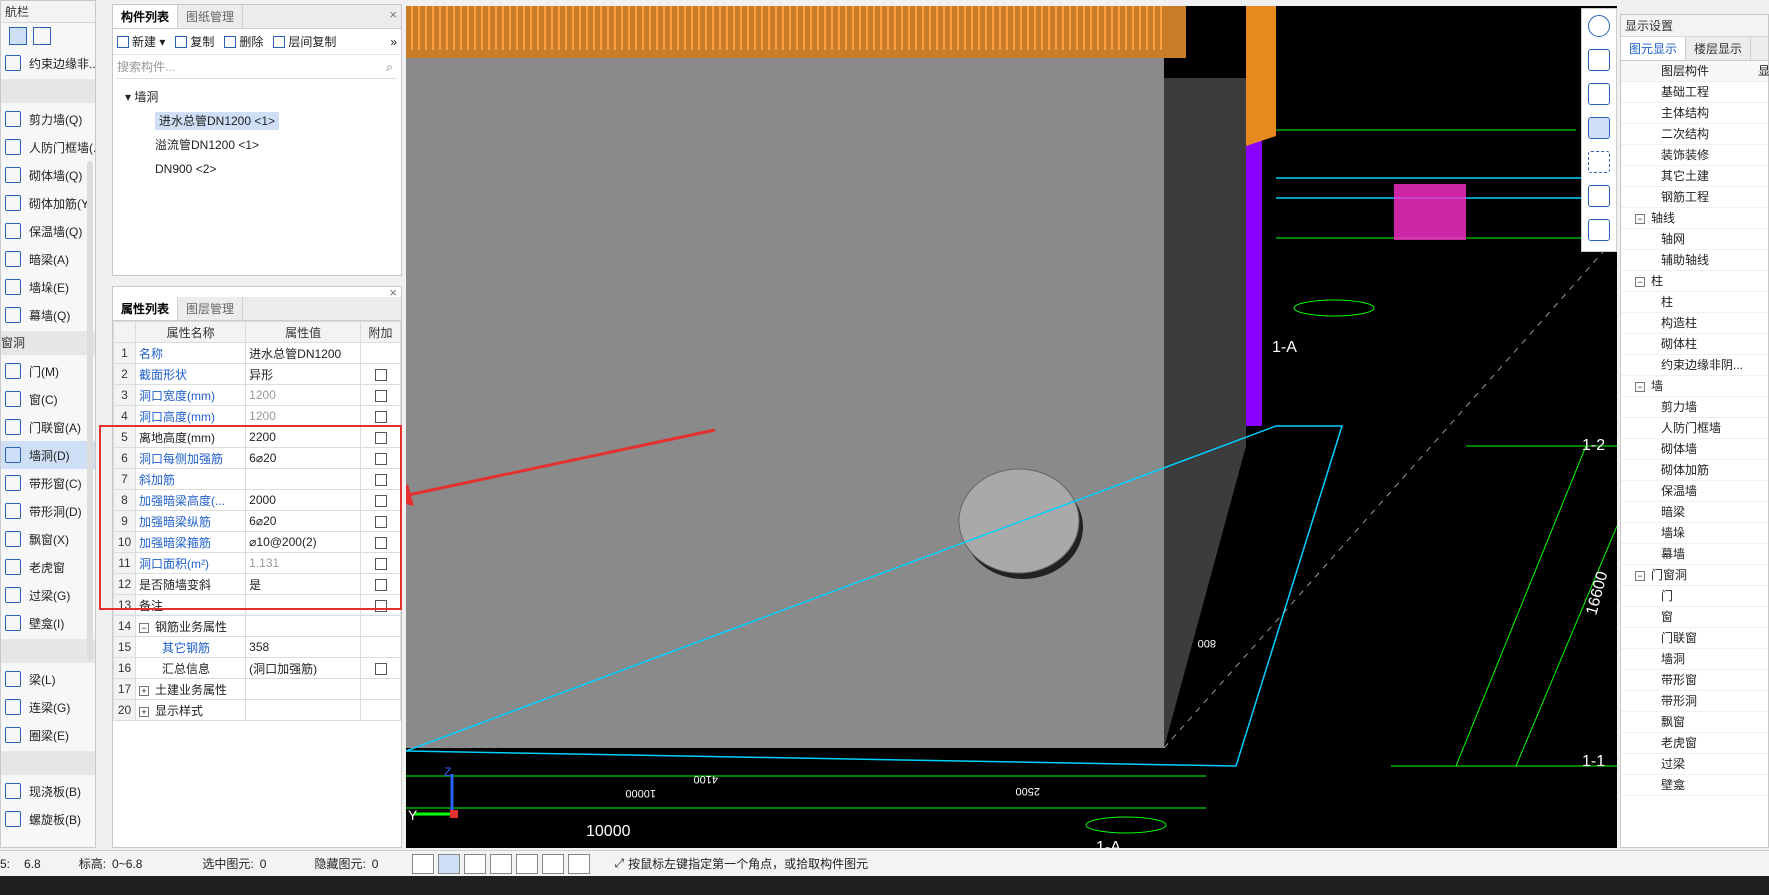 The width and height of the screenshot is (1769, 895). I want to click on nav-item: 墙垛(E), so click(48, 287).